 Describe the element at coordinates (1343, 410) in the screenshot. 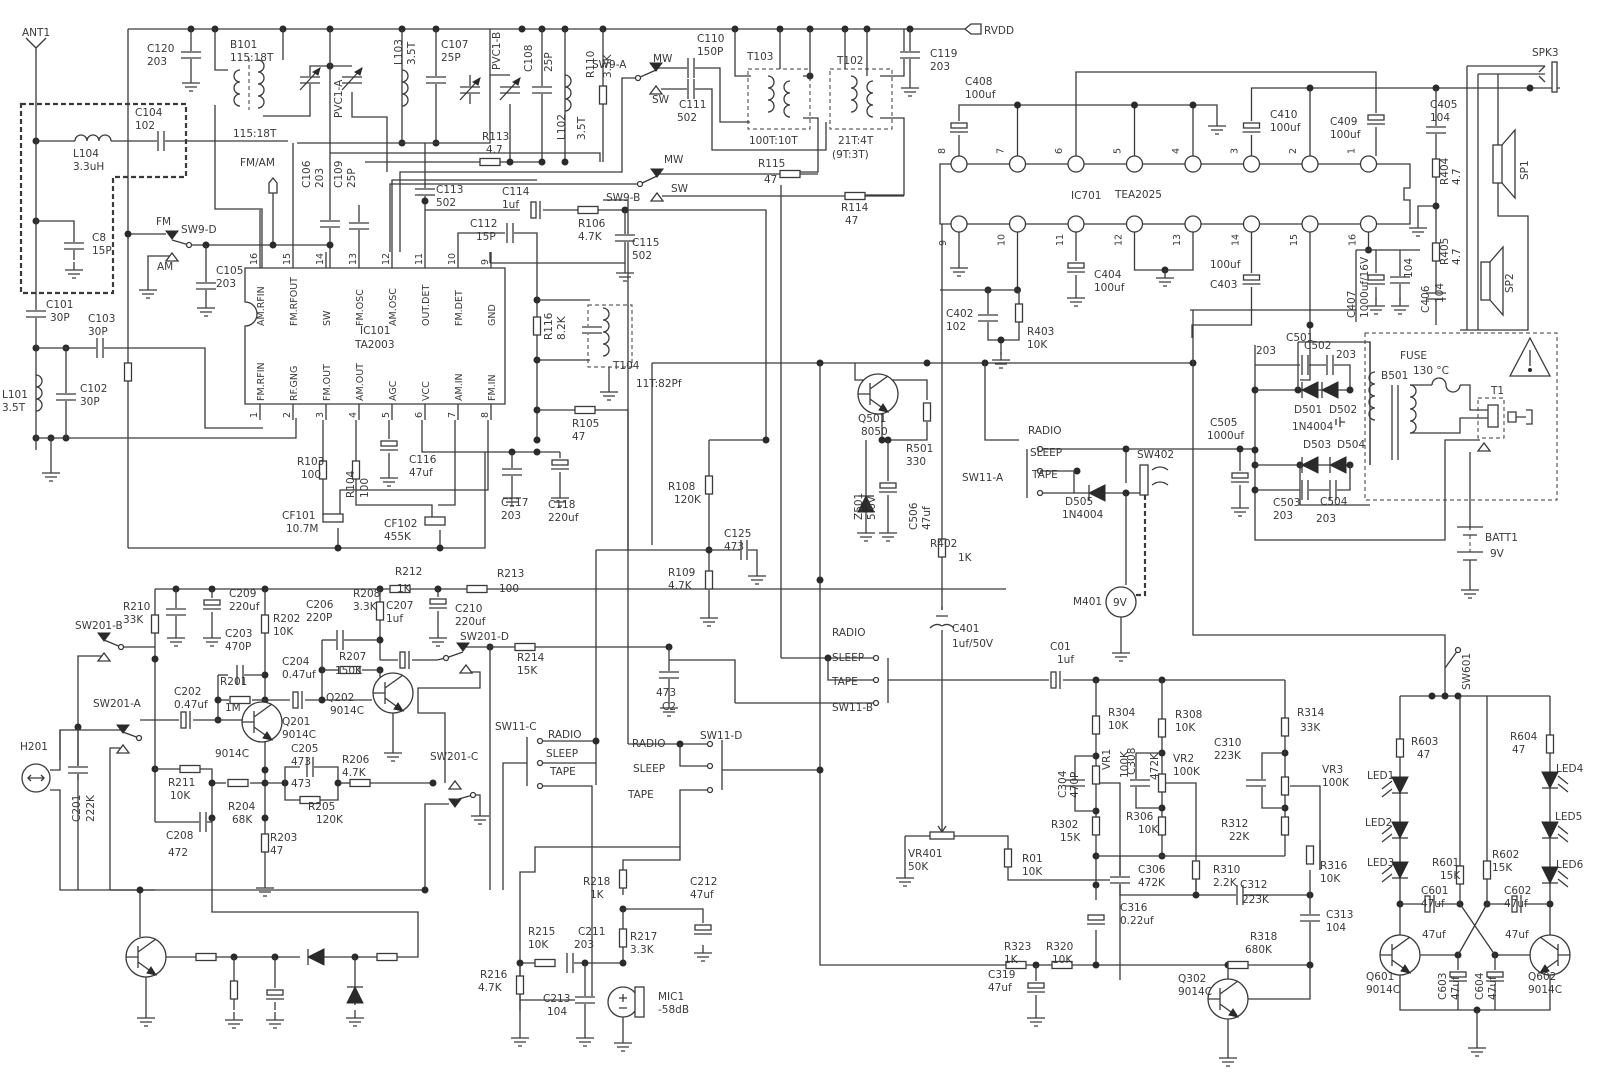

I see `d502-ref: D502` at that location.